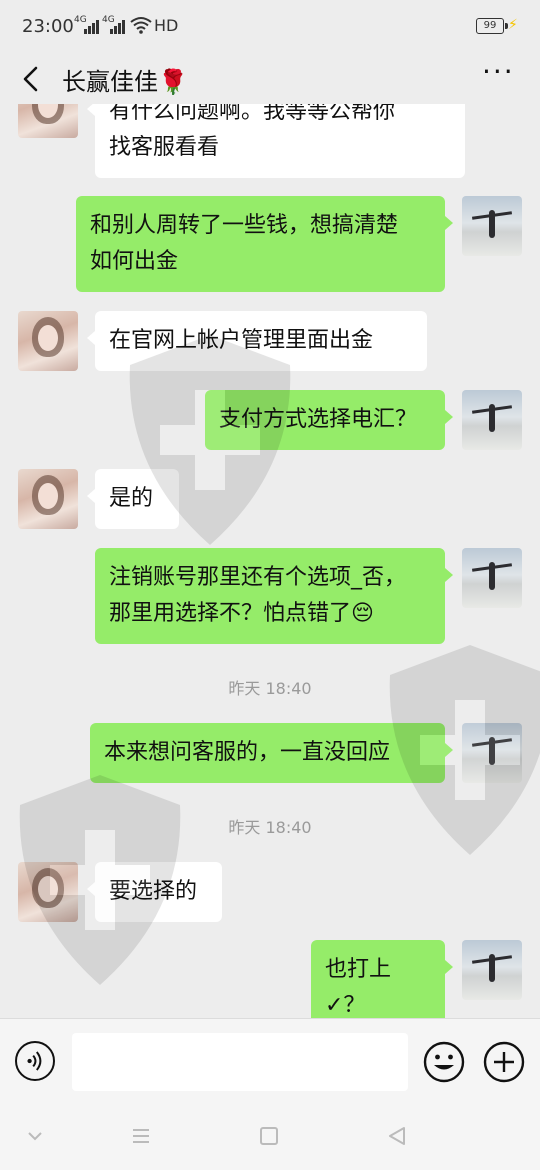 Image resolution: width=540 pixels, height=1170 pixels. What do you see at coordinates (125, 82) in the screenshot?
I see `chat-title: 长赢佳佳🌹` at bounding box center [125, 82].